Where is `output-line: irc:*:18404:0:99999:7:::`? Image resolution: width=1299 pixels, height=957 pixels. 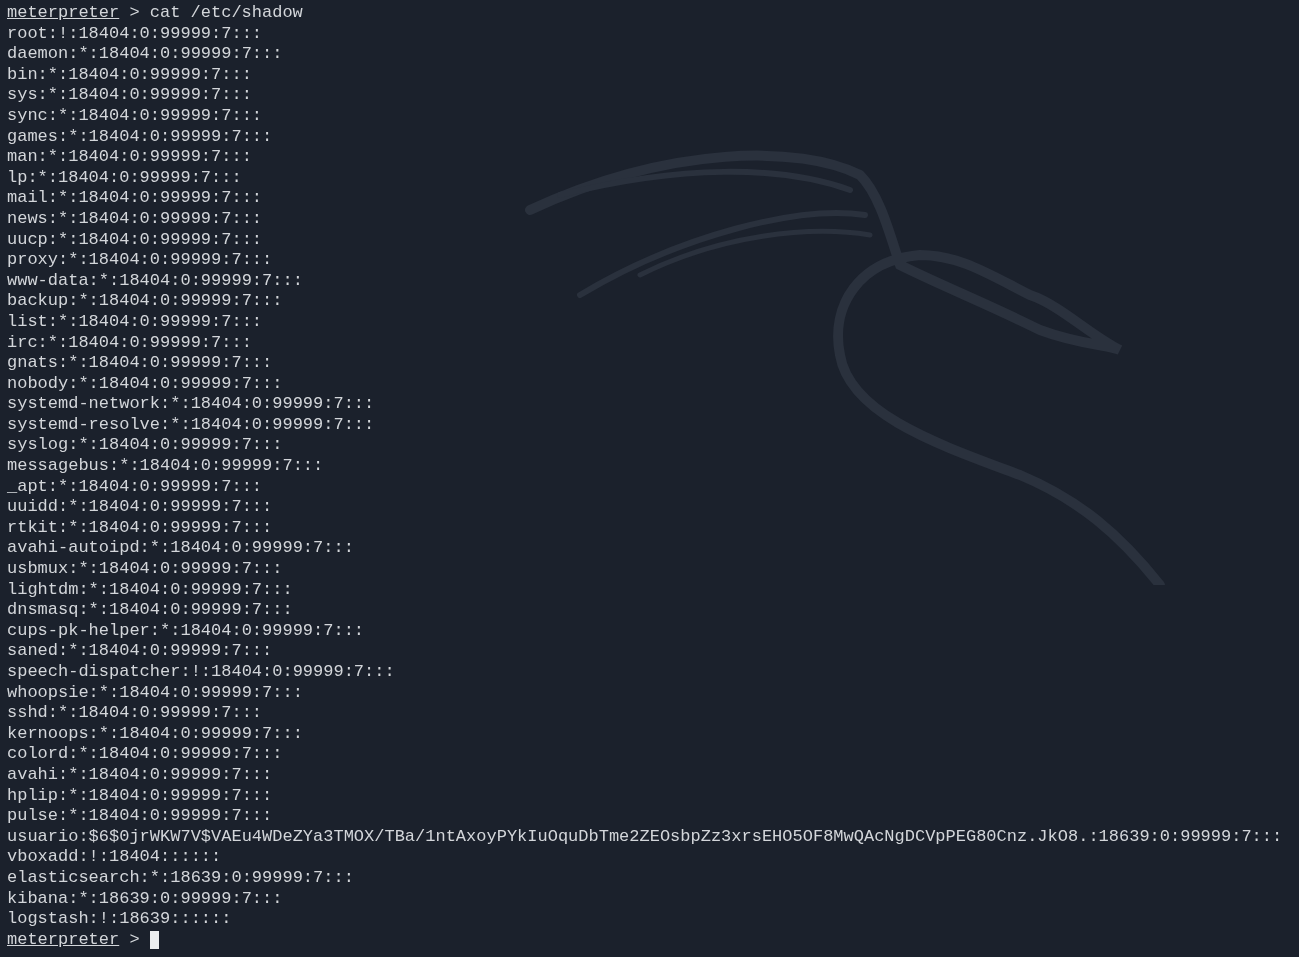
output-line: irc:*:18404:0:99999:7::: is located at coordinates (129, 343).